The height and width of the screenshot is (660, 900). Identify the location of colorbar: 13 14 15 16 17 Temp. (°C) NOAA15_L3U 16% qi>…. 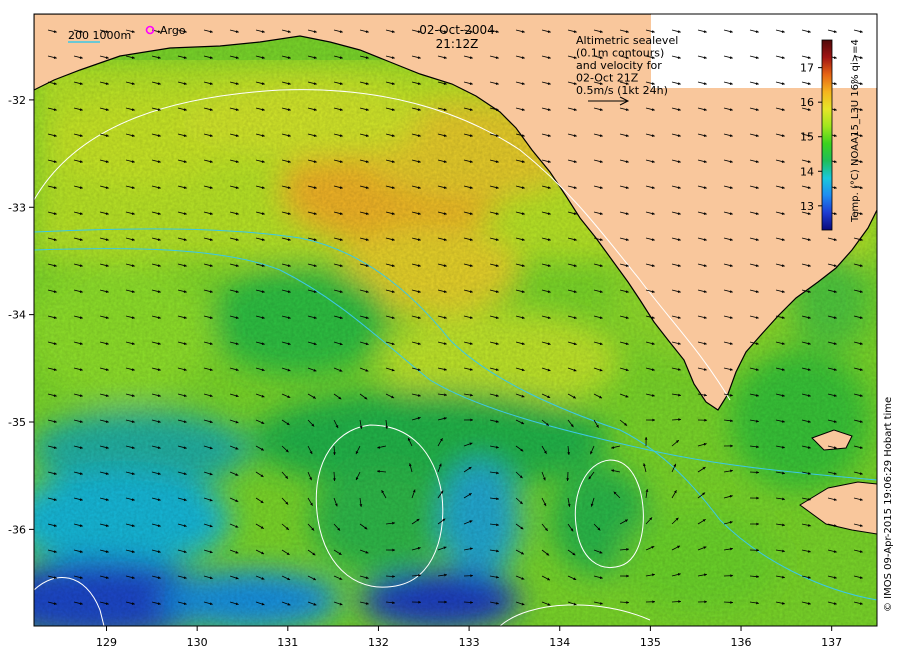
(830, 135).